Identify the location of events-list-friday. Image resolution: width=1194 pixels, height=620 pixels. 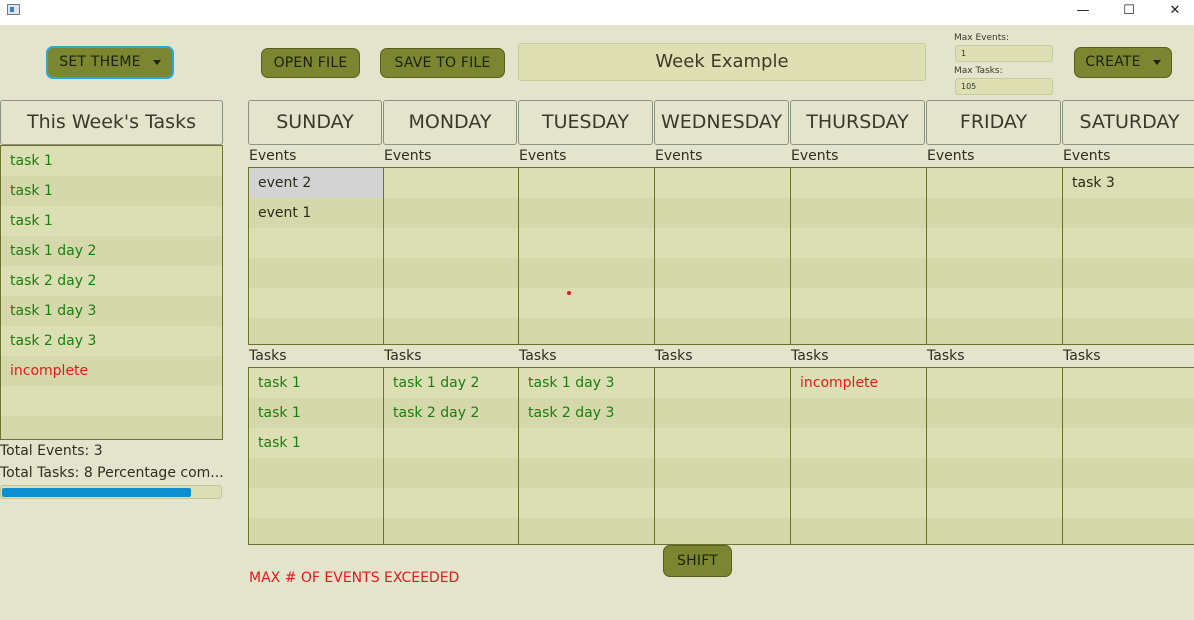
(994, 256).